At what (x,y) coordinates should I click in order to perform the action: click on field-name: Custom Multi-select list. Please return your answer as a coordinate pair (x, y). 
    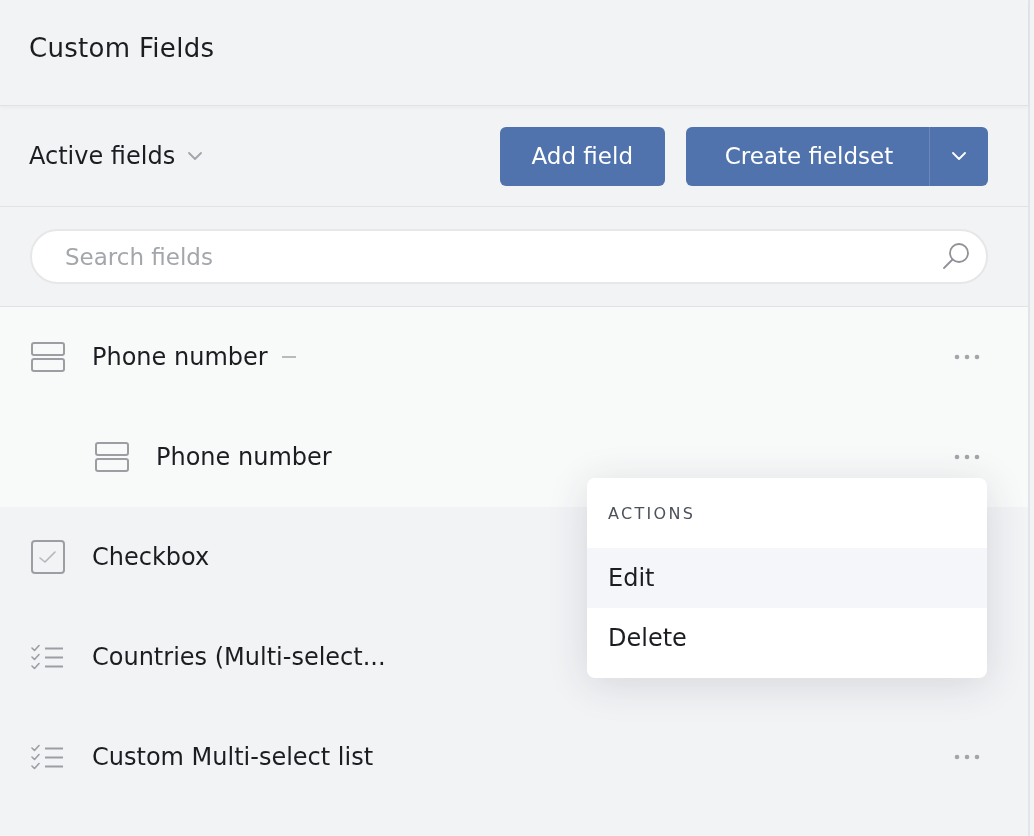
    Looking at the image, I should click on (233, 757).